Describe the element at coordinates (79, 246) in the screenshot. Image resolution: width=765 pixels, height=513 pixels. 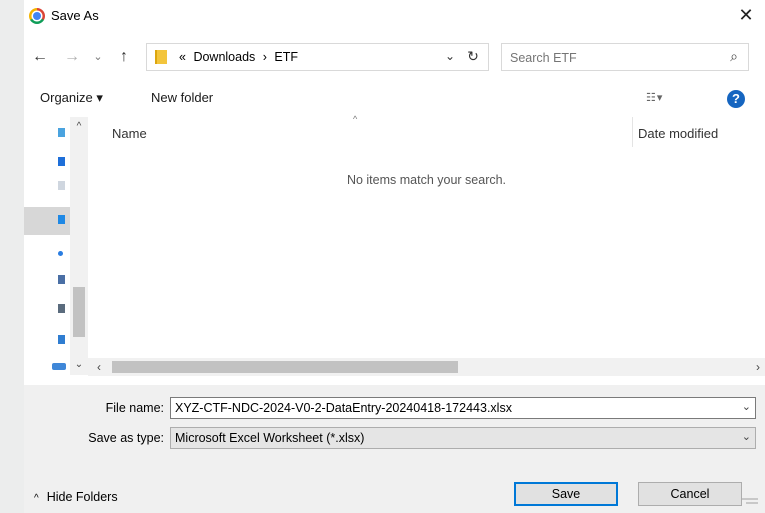
I see `navigation-scrollbar: ^ ⌄` at that location.